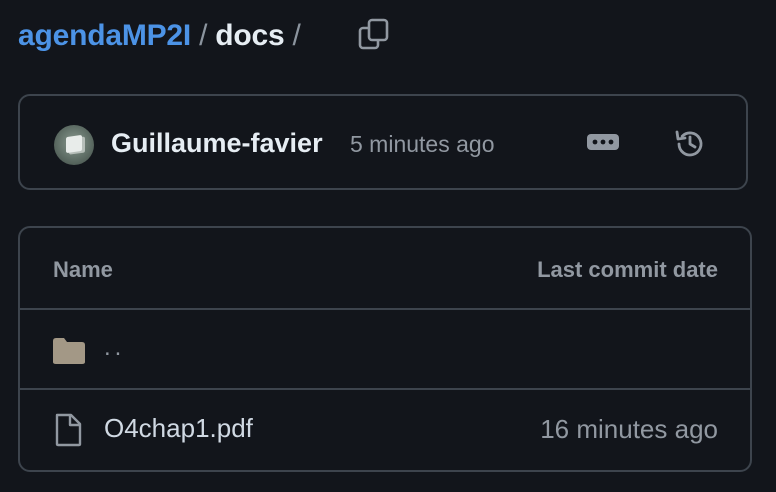  I want to click on breadcrumb-repo-link: agendaMP2I, so click(104, 36).